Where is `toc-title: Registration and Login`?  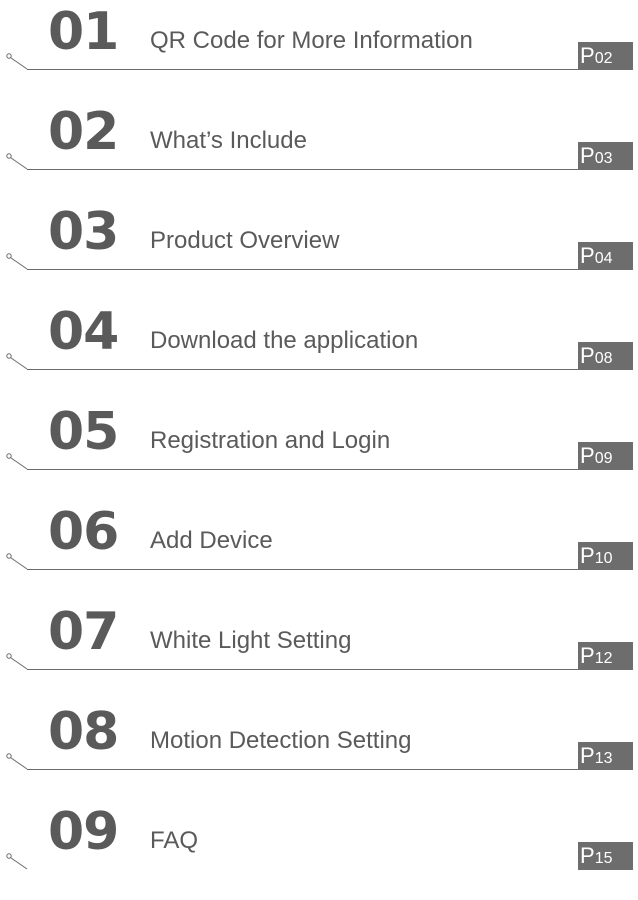 toc-title: Registration and Login is located at coordinates (270, 440).